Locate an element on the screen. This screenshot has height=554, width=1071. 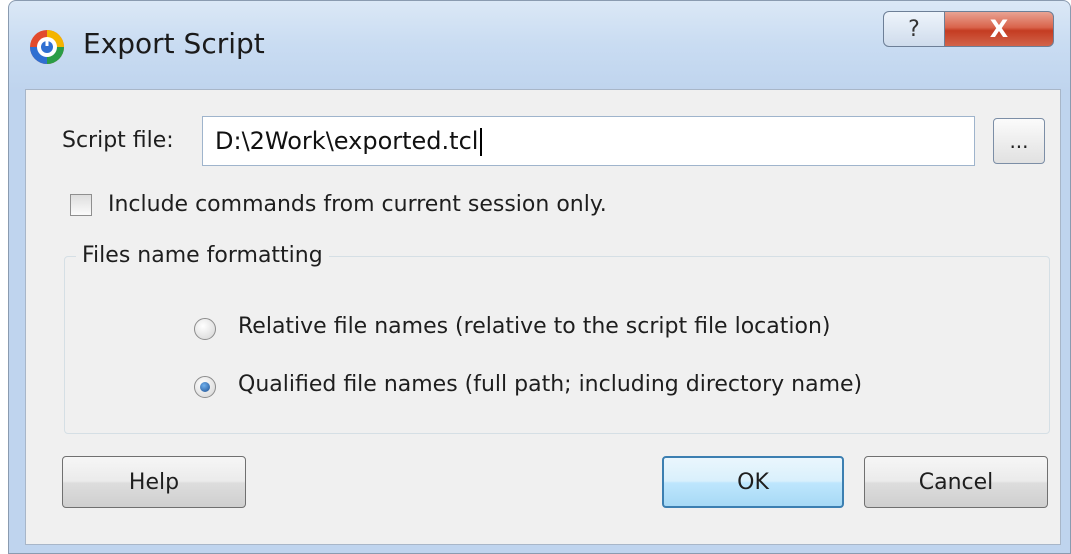
files-name-formatting-legend: Files name formatting is located at coordinates (202, 255).